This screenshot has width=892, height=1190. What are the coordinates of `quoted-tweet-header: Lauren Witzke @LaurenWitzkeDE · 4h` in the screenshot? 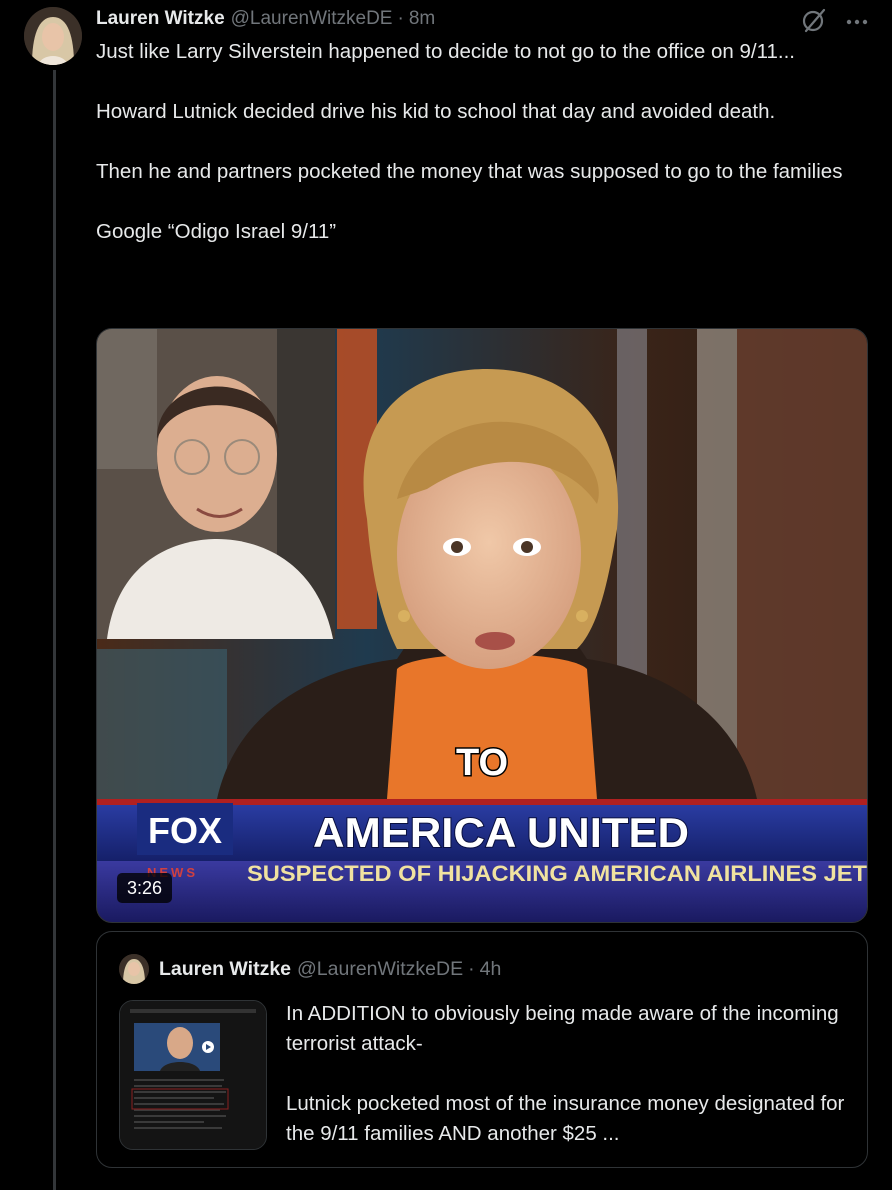 It's located at (330, 969).